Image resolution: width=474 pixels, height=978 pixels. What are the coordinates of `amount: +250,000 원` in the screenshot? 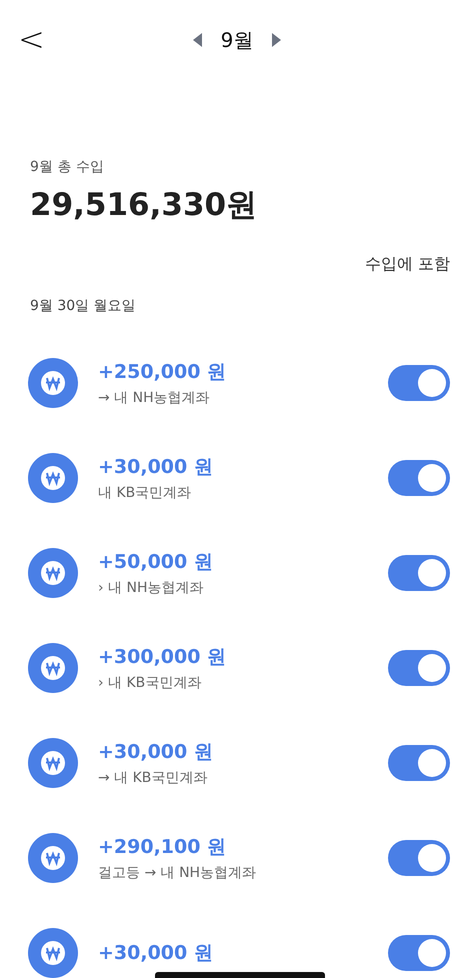 It's located at (162, 372).